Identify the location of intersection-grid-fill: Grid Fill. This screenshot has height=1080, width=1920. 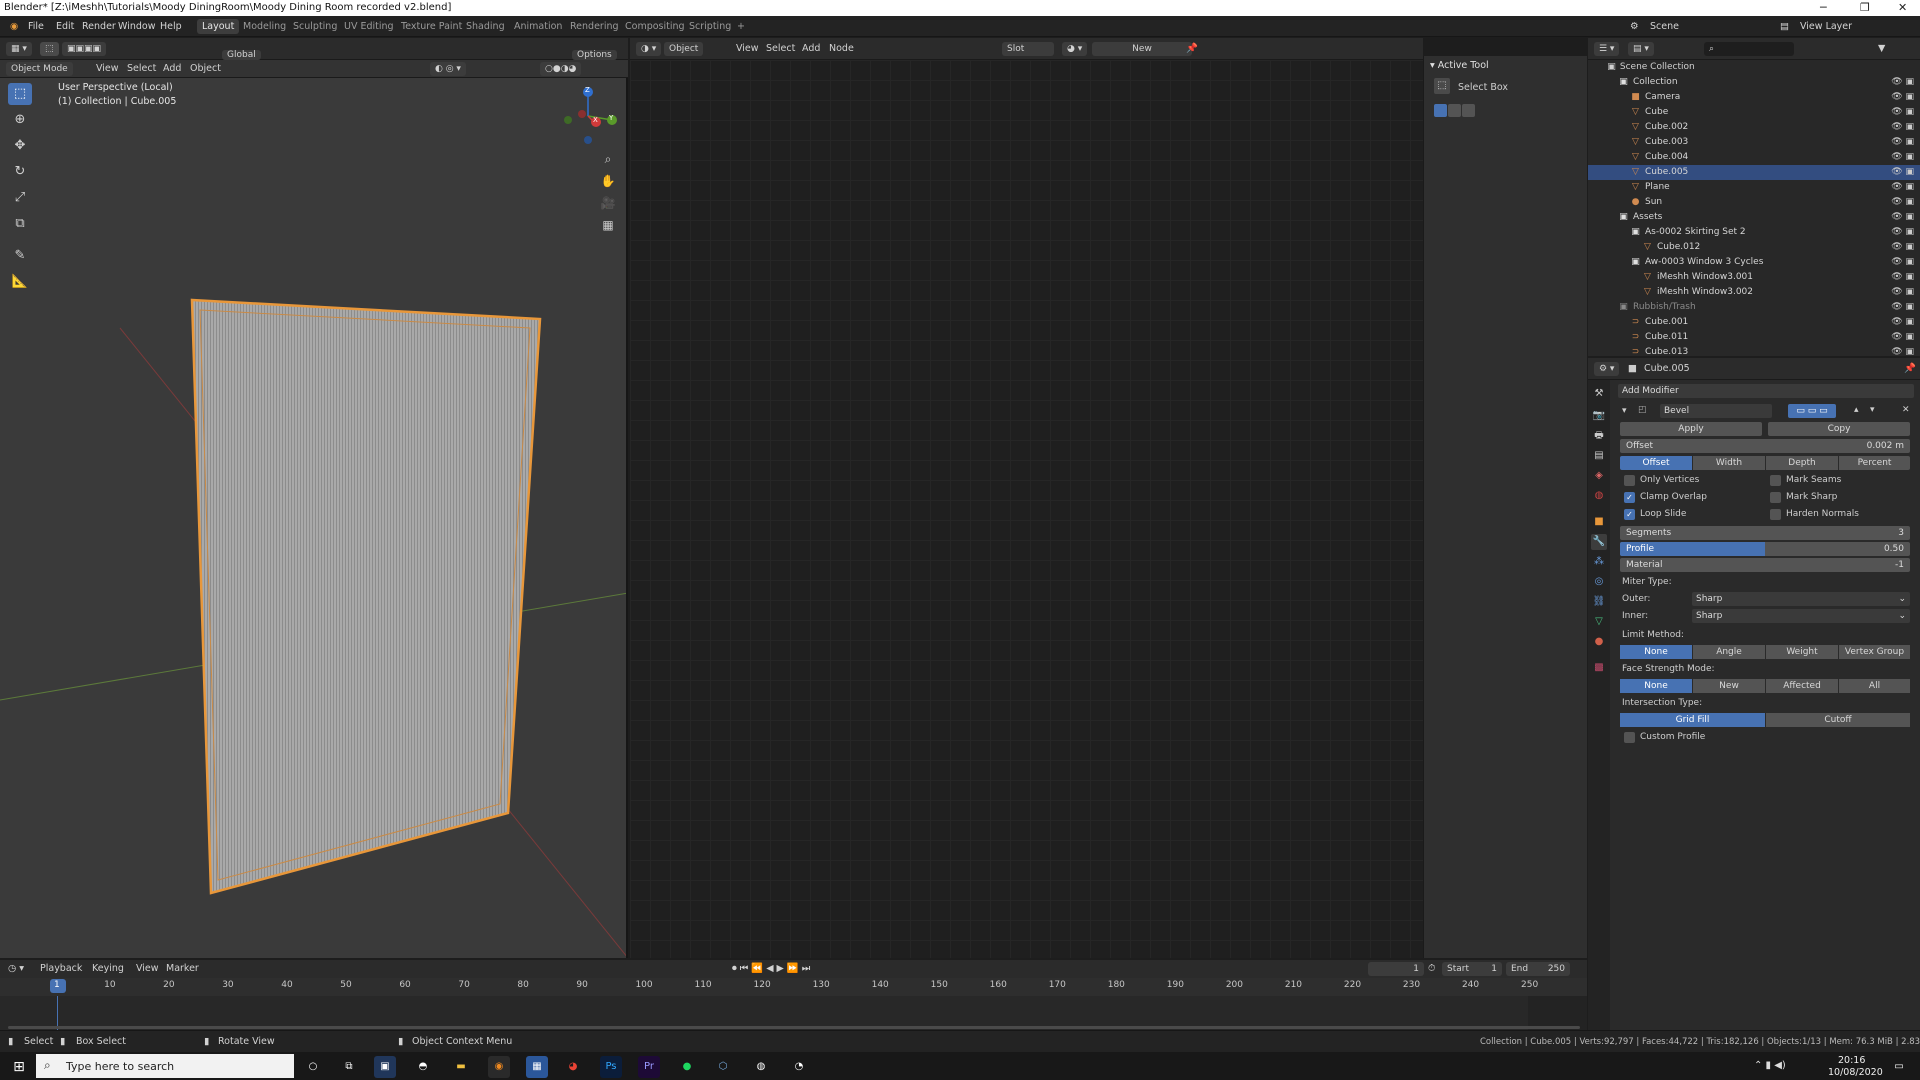
(1692, 720).